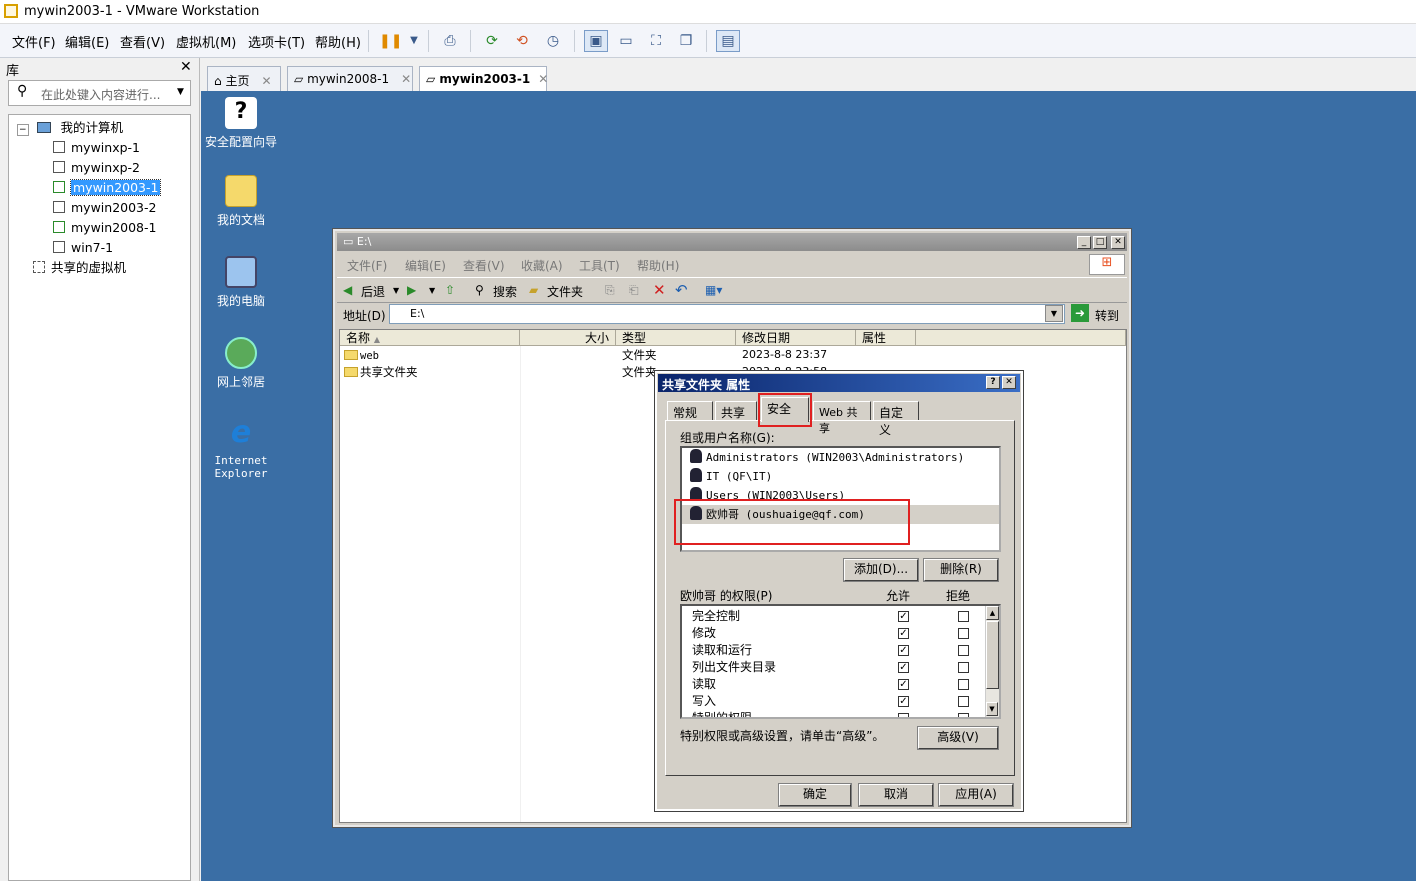  I want to click on tree-shared-vms: 共享的虚拟机, so click(79, 268).